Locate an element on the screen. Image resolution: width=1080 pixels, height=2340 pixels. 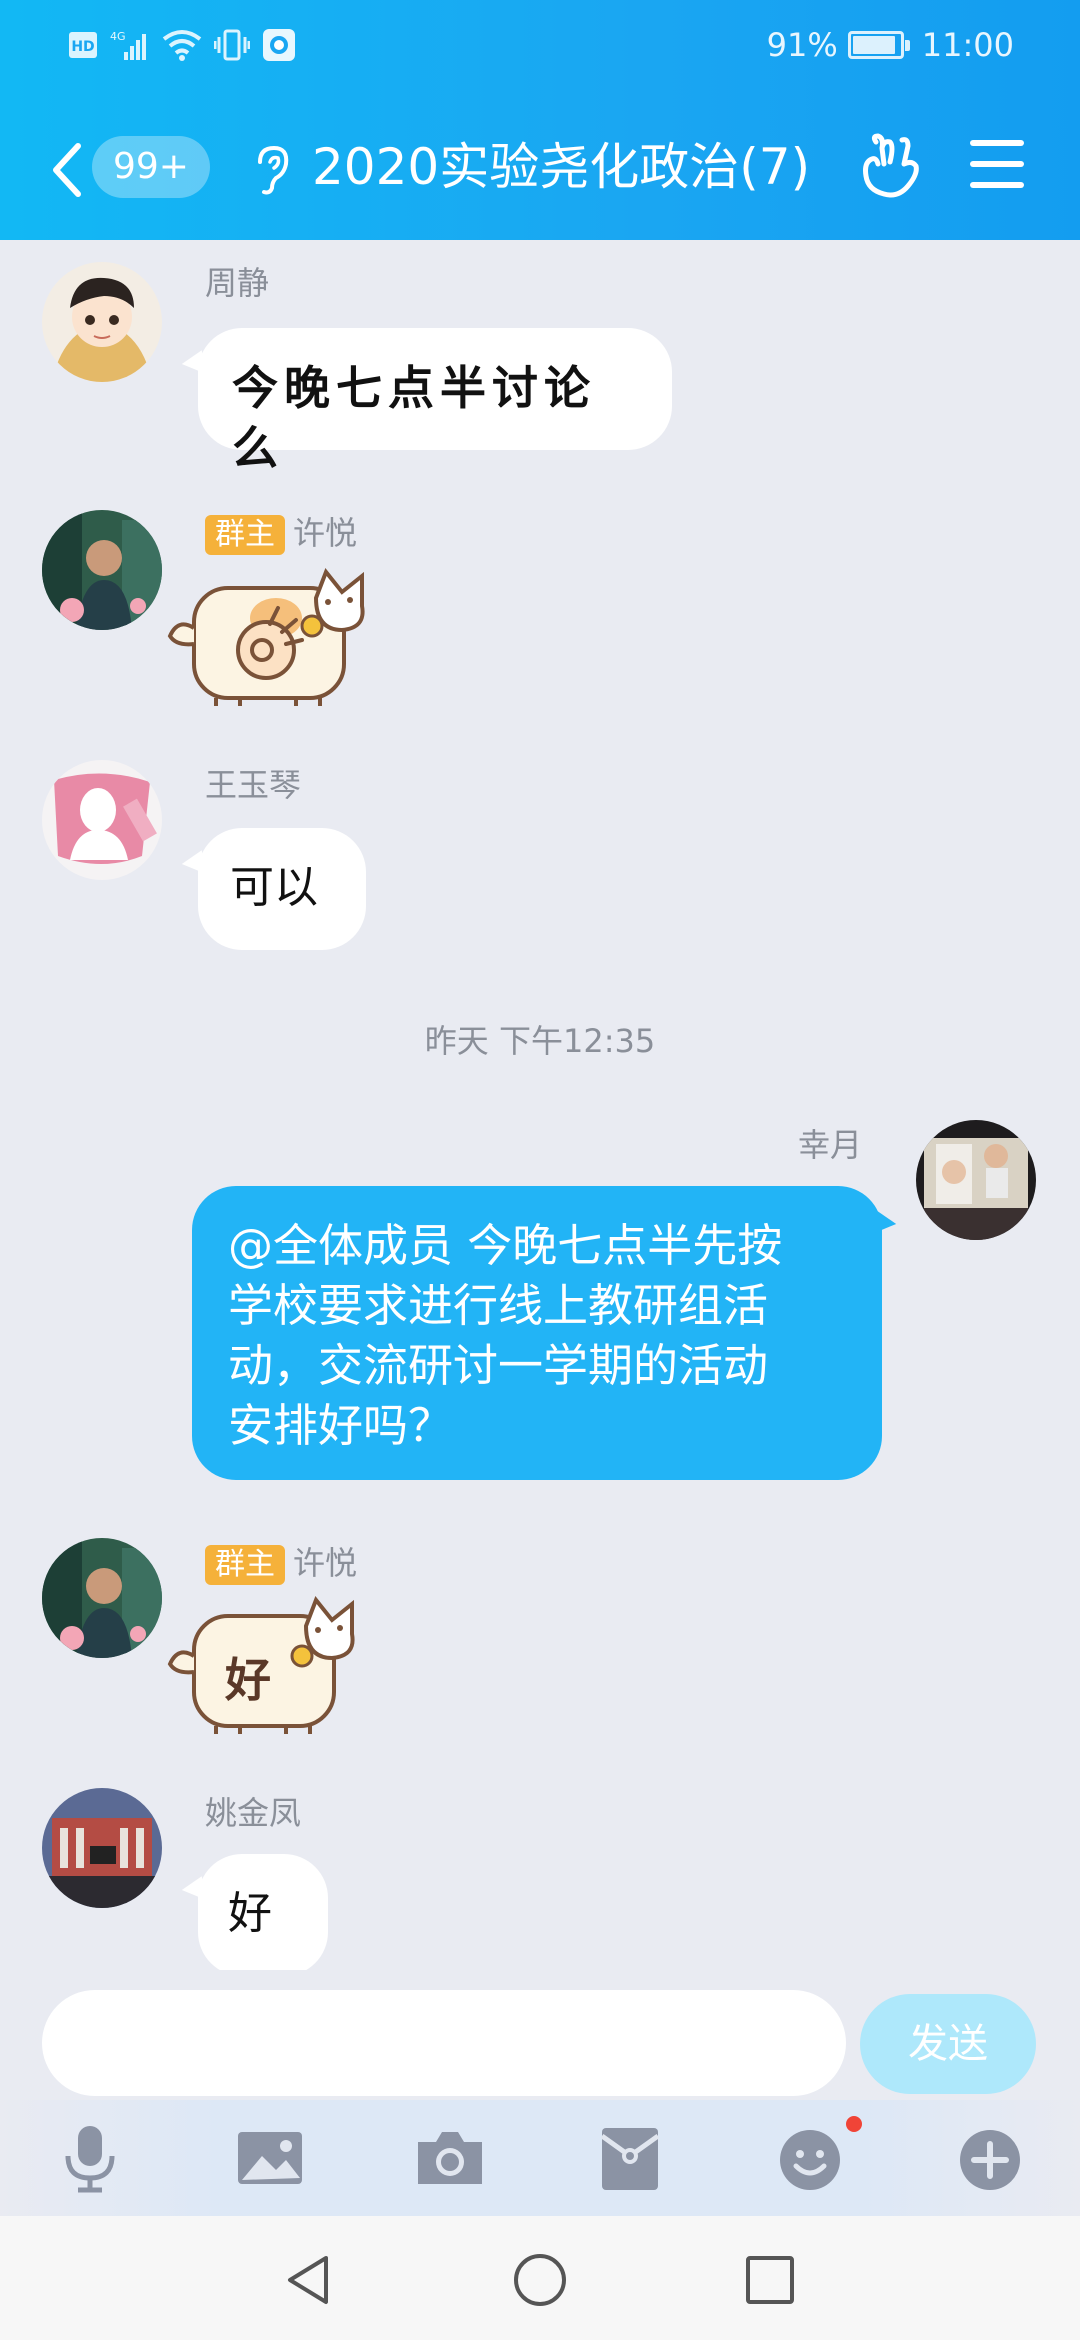
sender-name: 幸月 is located at coordinates (830, 1145).